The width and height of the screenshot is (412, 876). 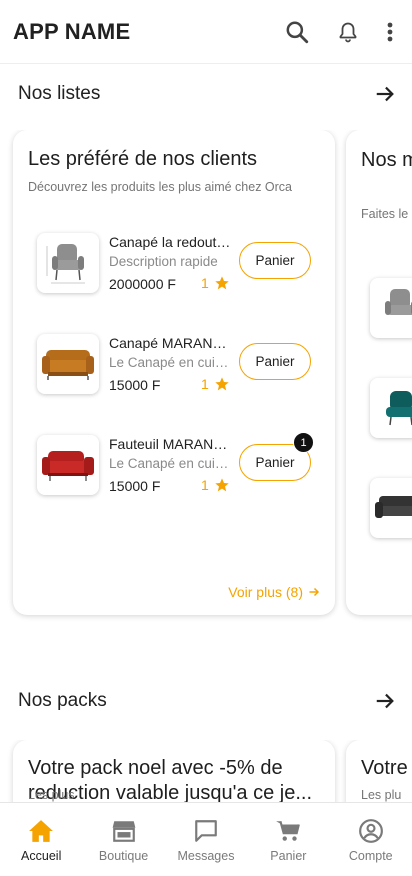 What do you see at coordinates (170, 343) in the screenshot?
I see `product-name: Canapé MARANELLO` at bounding box center [170, 343].